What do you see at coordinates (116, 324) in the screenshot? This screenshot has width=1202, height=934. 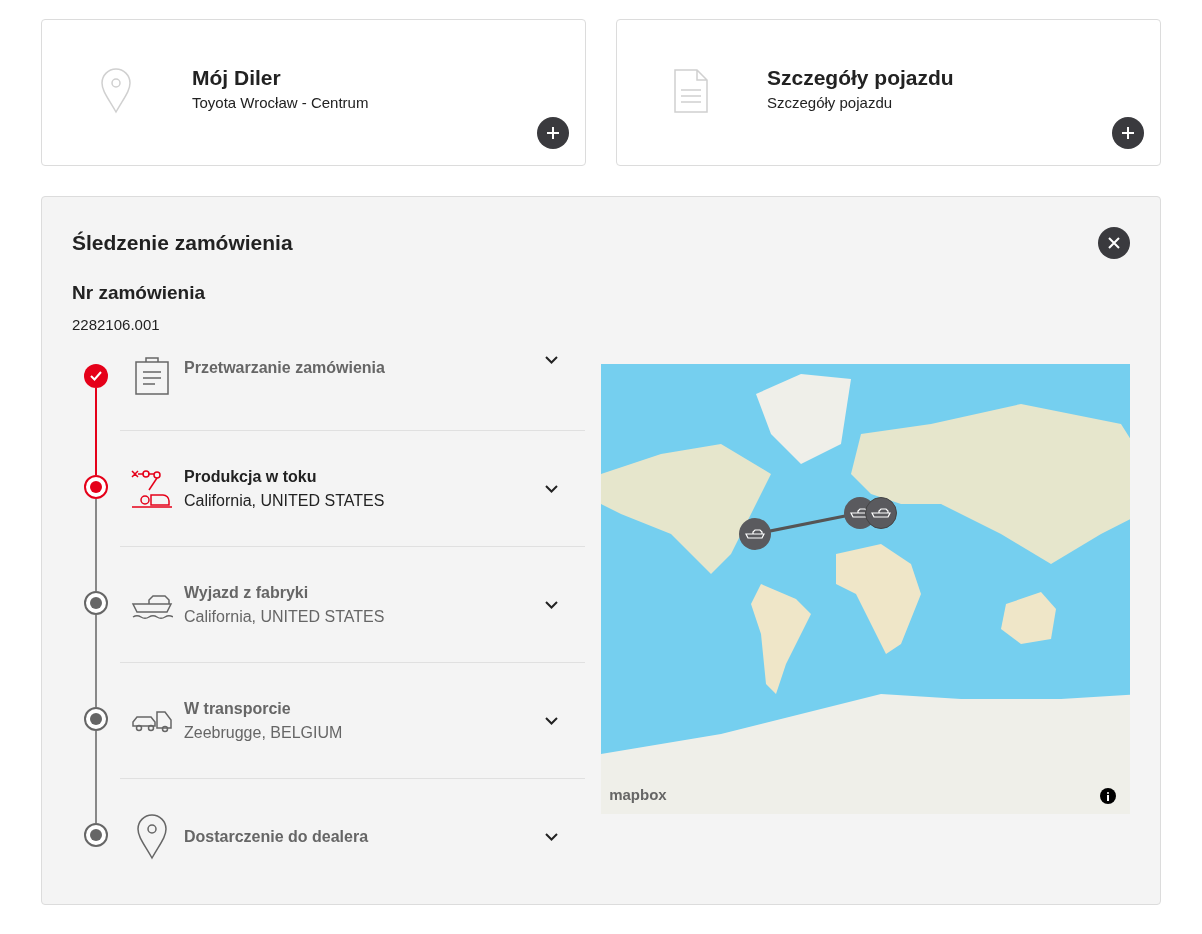 I see `order-number: 2282106.001` at bounding box center [116, 324].